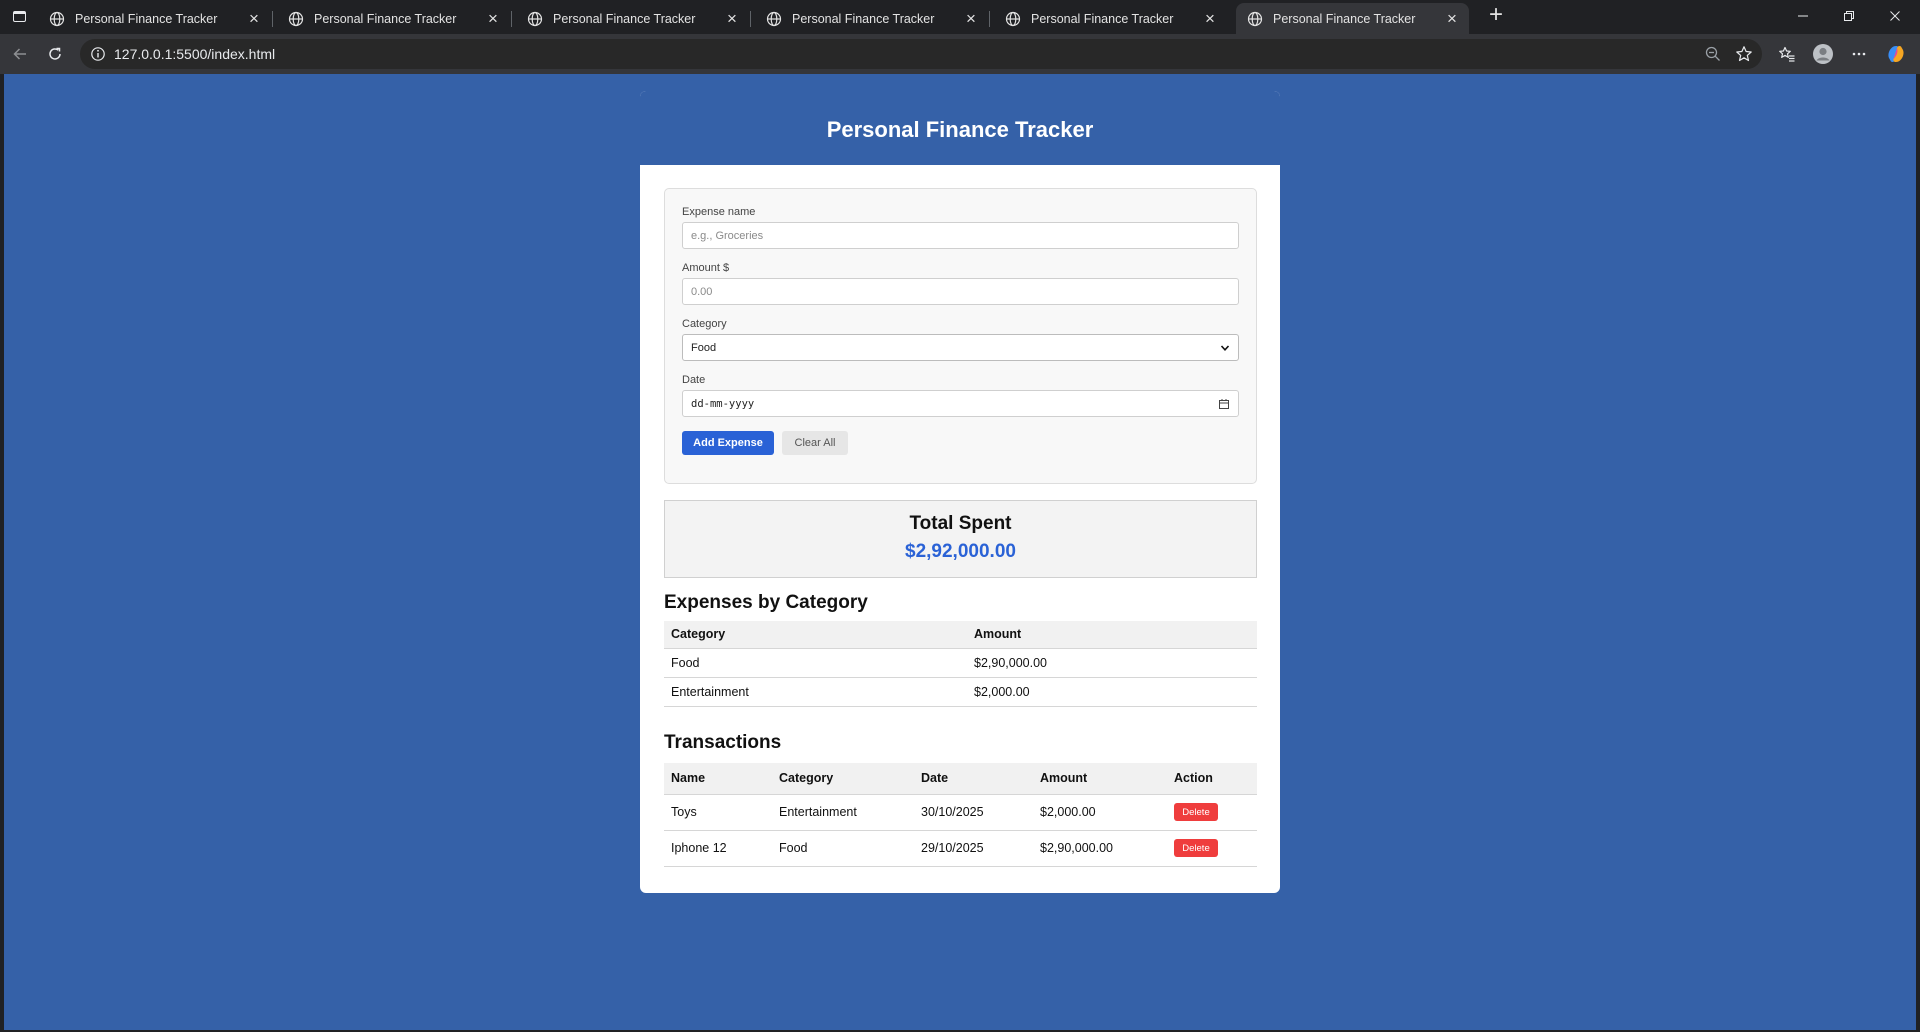 Image resolution: width=1920 pixels, height=1032 pixels. What do you see at coordinates (728, 443) in the screenshot?
I see `add-expense-button: Add Expense` at bounding box center [728, 443].